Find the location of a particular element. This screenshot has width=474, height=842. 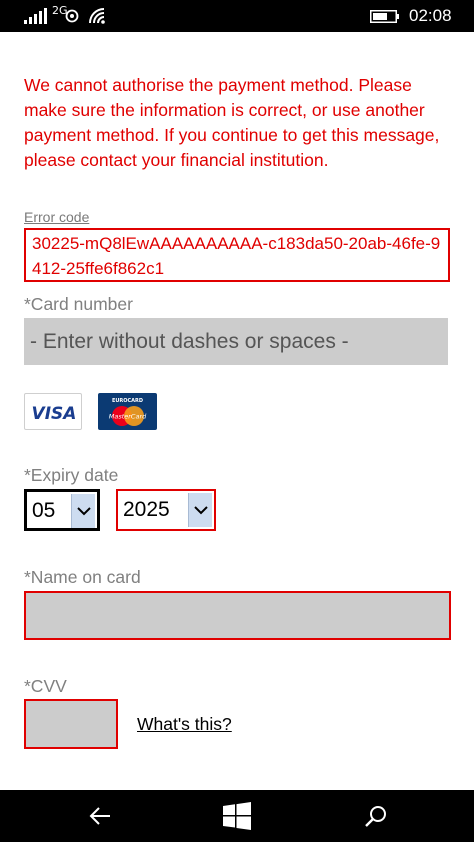

windows-logo-icon is located at coordinates (237, 816).